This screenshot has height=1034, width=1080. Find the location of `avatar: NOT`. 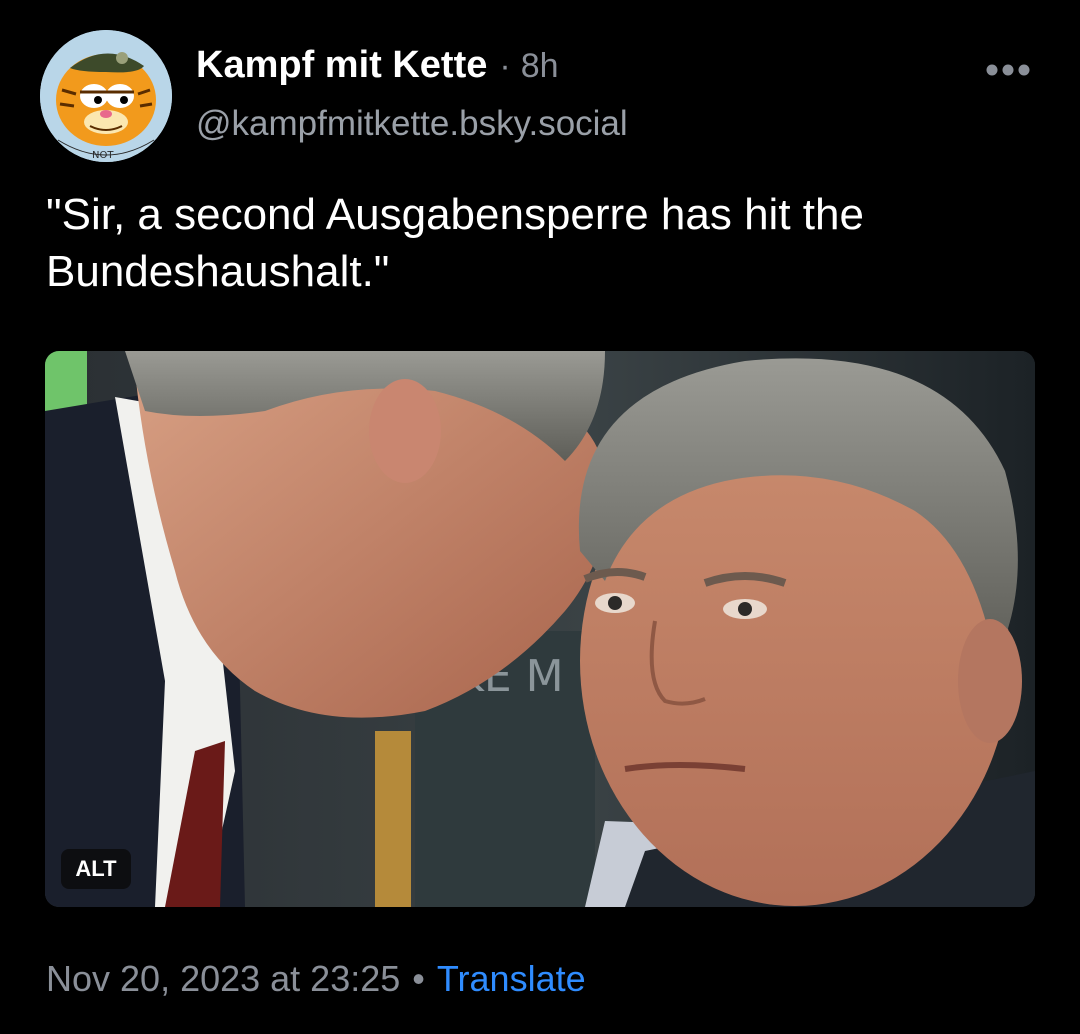

avatar: NOT is located at coordinates (106, 96).